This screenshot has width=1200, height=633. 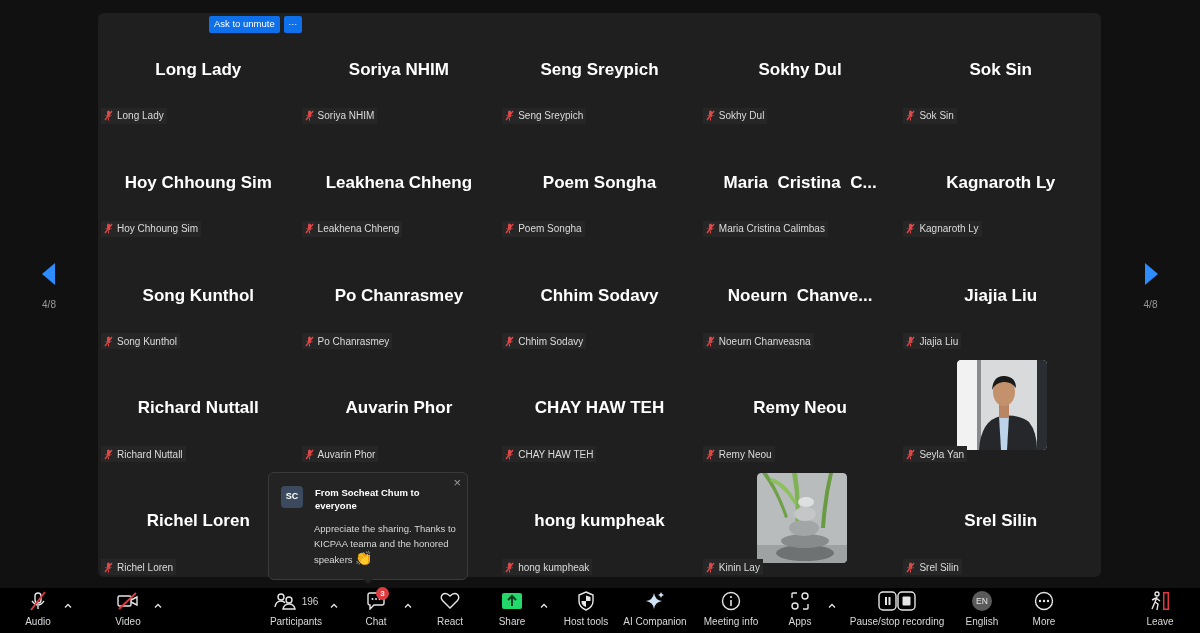 I want to click on participant-label: Hoy Chhoung Sim, so click(x=158, y=229).